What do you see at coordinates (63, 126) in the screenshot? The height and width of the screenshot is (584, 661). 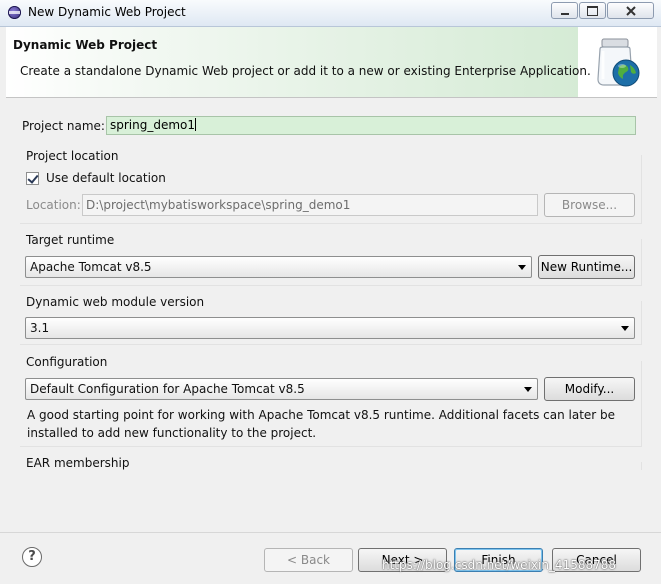 I see `project-name-label: Project name:` at bounding box center [63, 126].